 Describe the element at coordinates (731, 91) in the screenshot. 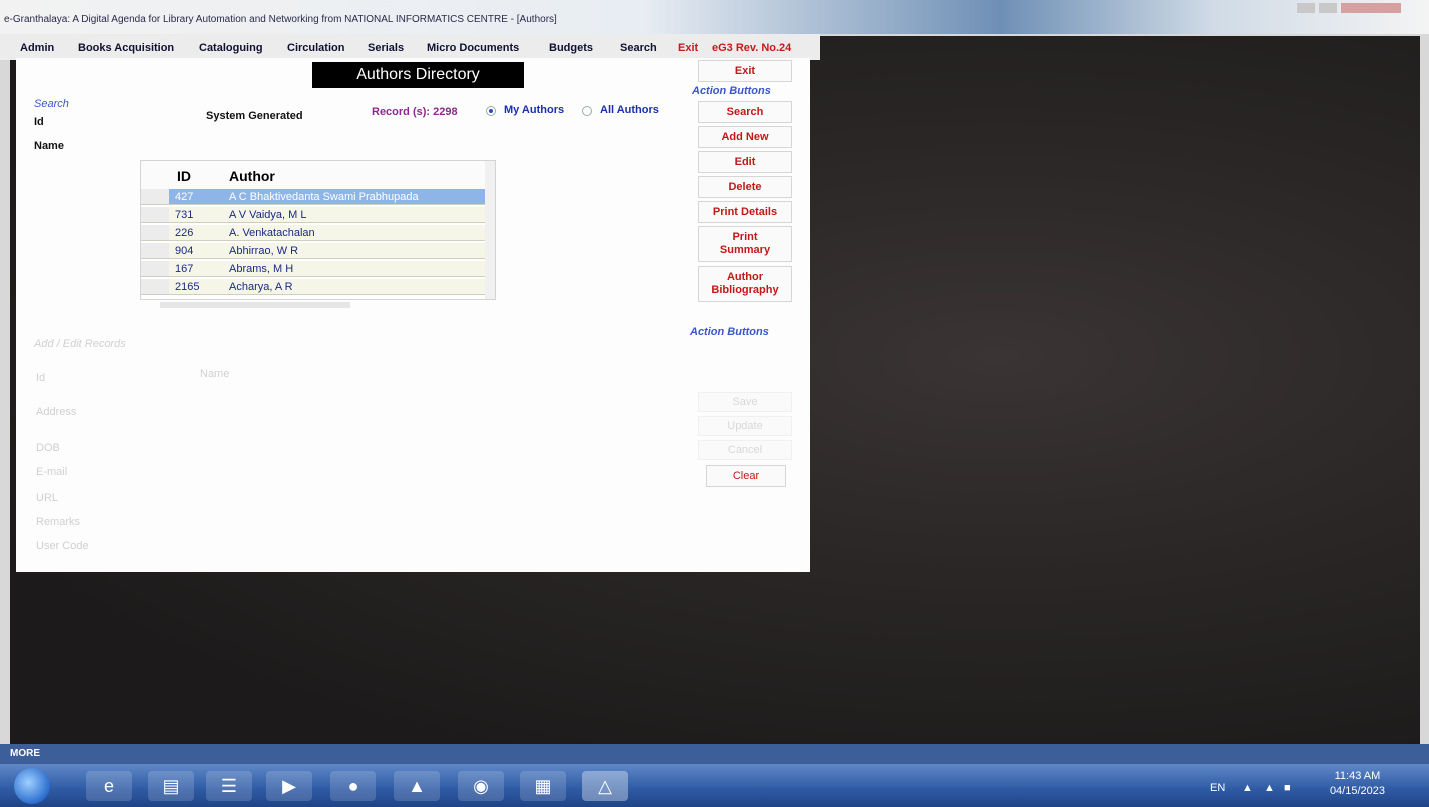

I see `action-buttons-label: Action Buttons` at that location.